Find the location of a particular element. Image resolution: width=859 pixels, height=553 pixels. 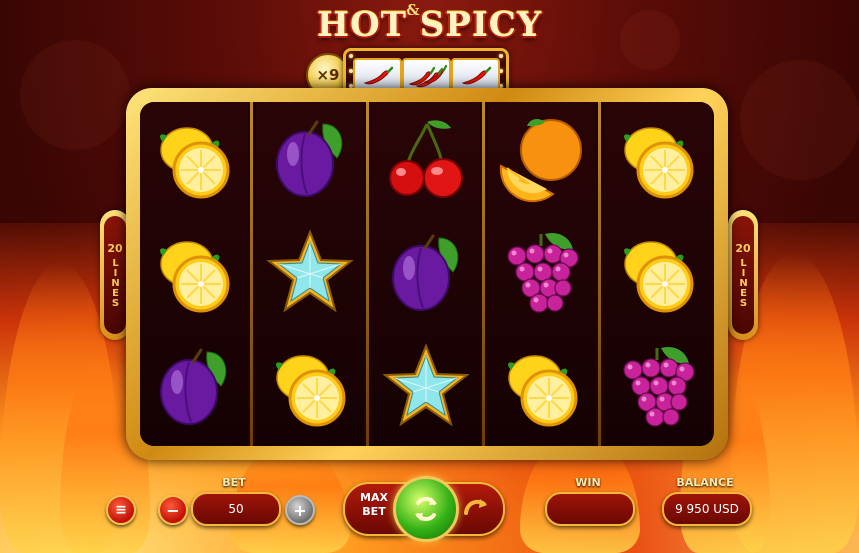

orange-icon is located at coordinates (540, 161).